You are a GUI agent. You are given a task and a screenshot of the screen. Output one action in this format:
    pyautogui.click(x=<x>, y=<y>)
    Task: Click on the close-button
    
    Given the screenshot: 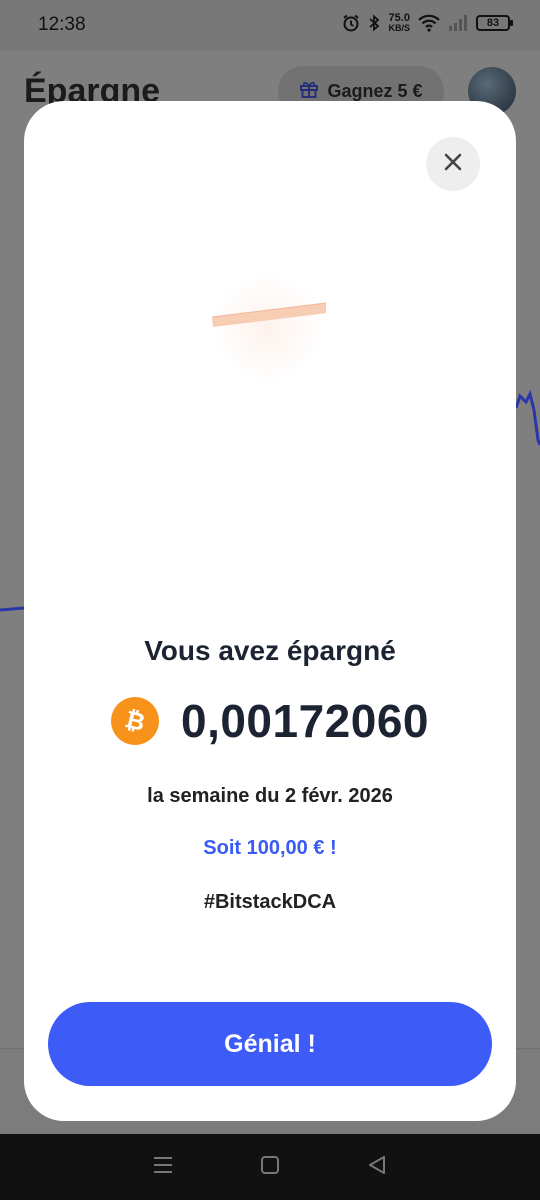 What is the action you would take?
    pyautogui.click(x=453, y=164)
    